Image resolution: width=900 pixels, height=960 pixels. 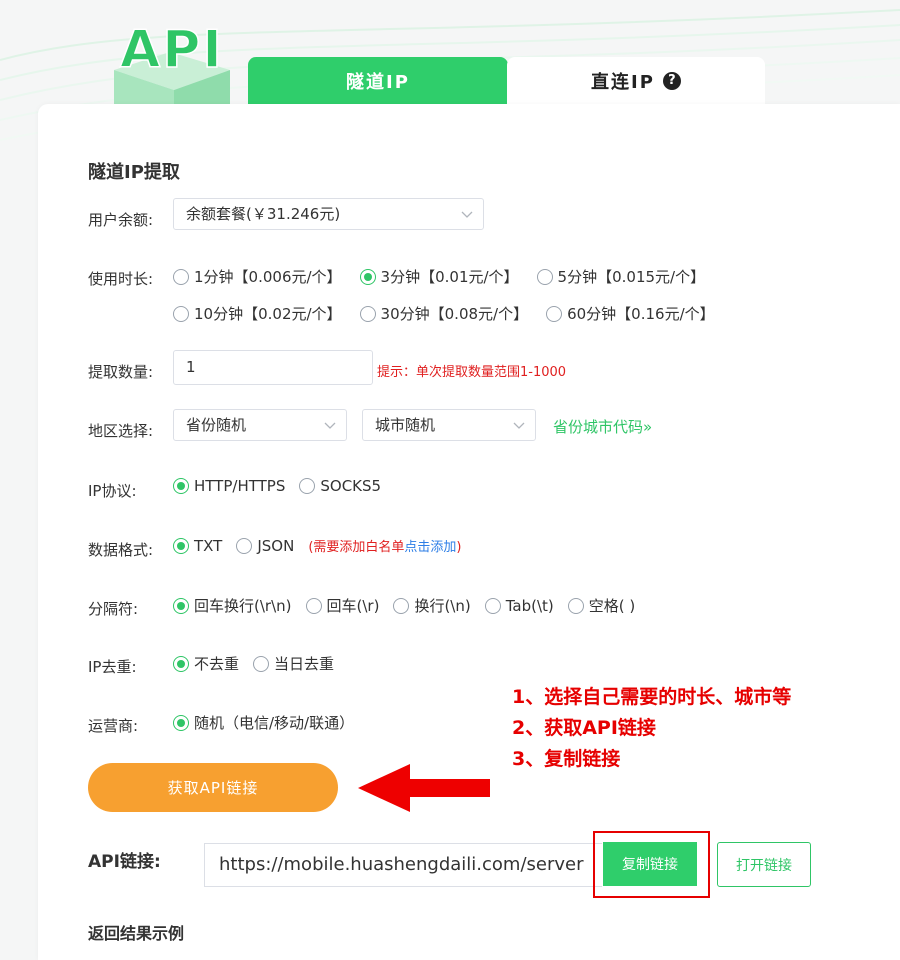 I want to click on radio-label: 换行(\n), so click(x=442, y=606).